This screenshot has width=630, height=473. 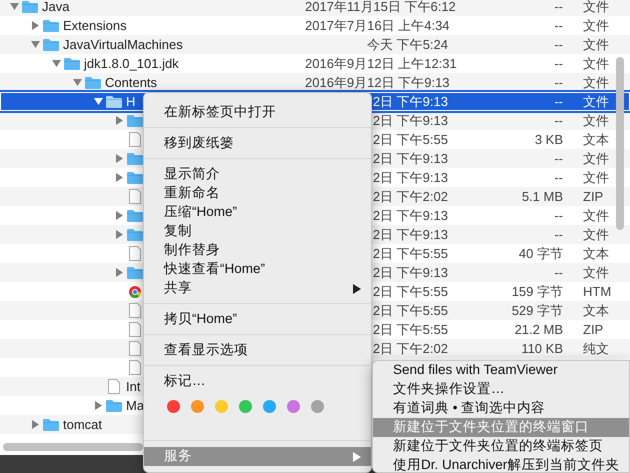 I want to click on menu-item: 使用Dr. Unarchiver解压到当前文件夹, so click(x=501, y=464).